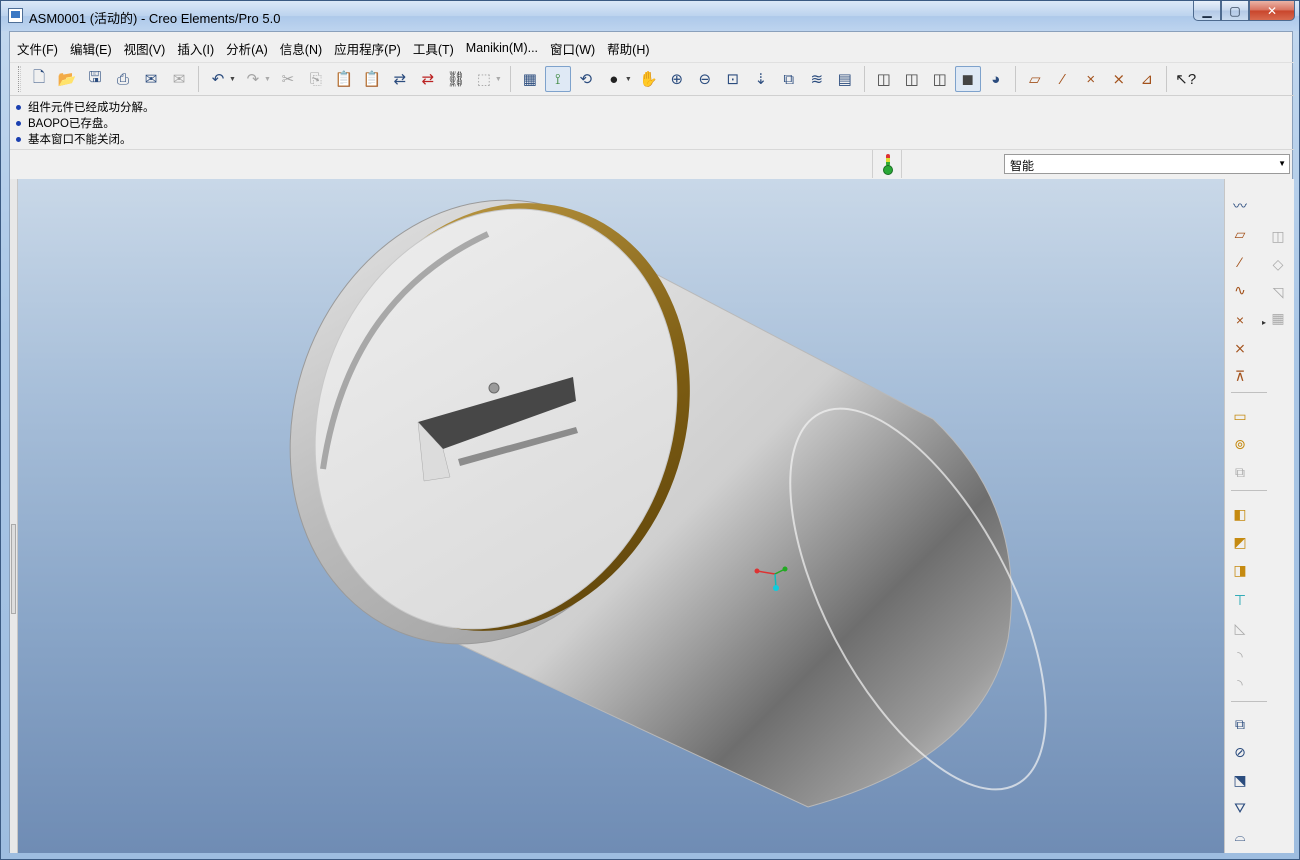  Describe the element at coordinates (301, 48) in the screenshot. I see `menu-info: 信息(N)` at that location.